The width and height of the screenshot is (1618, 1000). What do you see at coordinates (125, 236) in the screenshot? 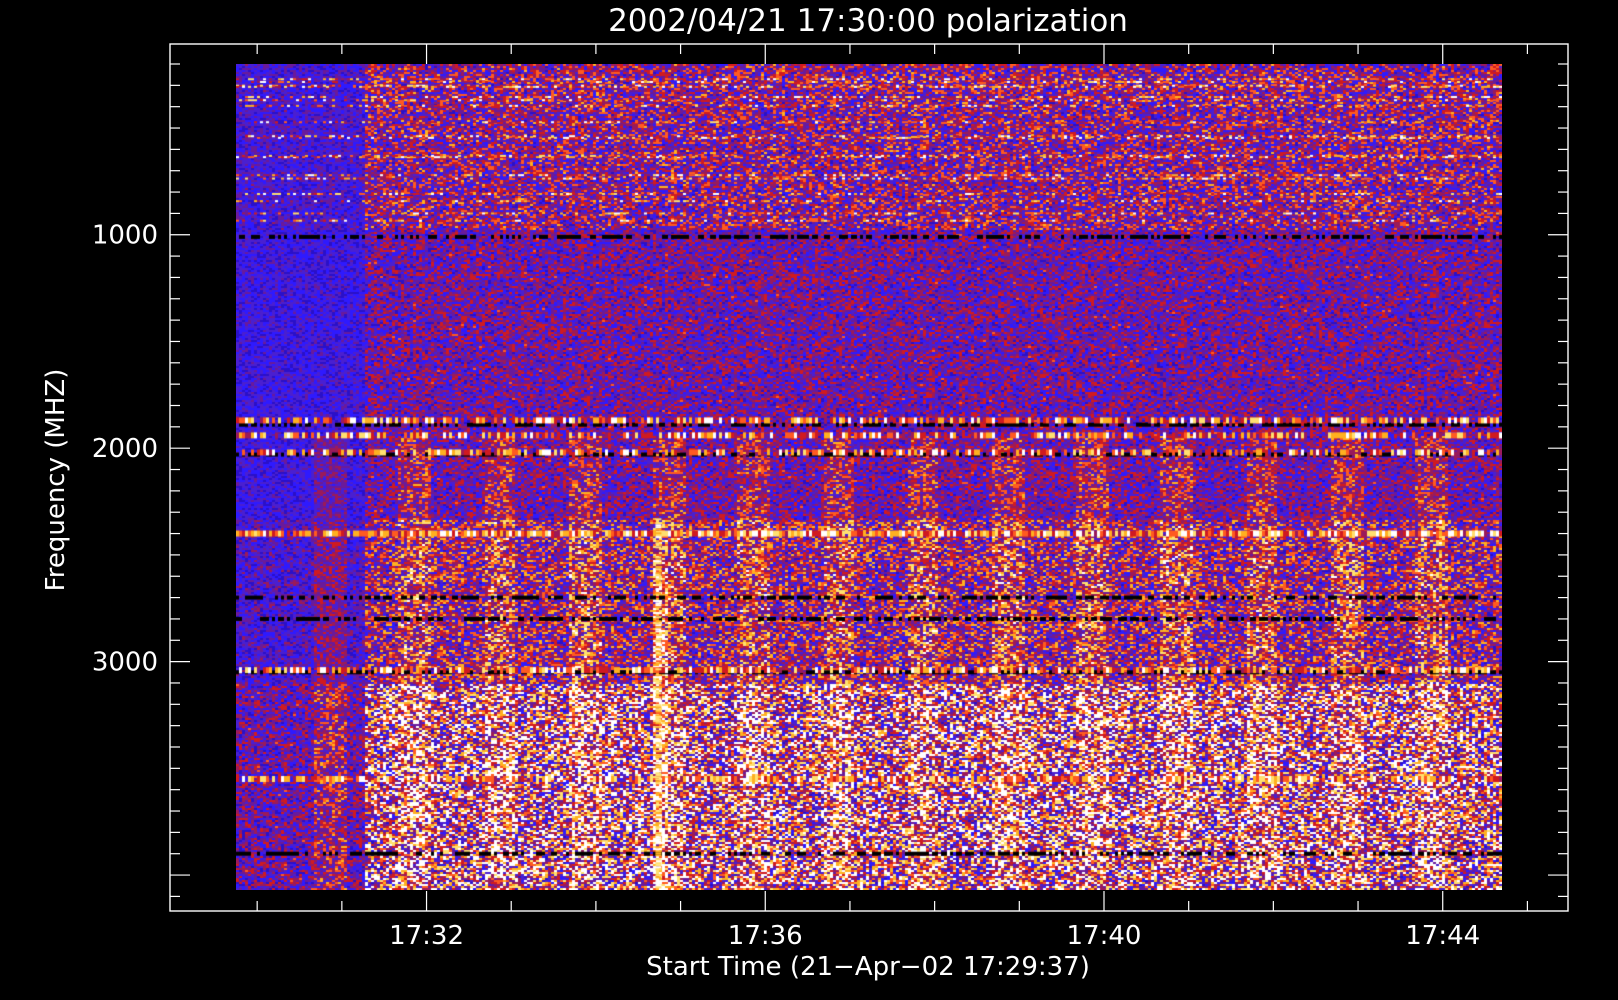
I see `y-tick-label: 1000` at bounding box center [125, 236].